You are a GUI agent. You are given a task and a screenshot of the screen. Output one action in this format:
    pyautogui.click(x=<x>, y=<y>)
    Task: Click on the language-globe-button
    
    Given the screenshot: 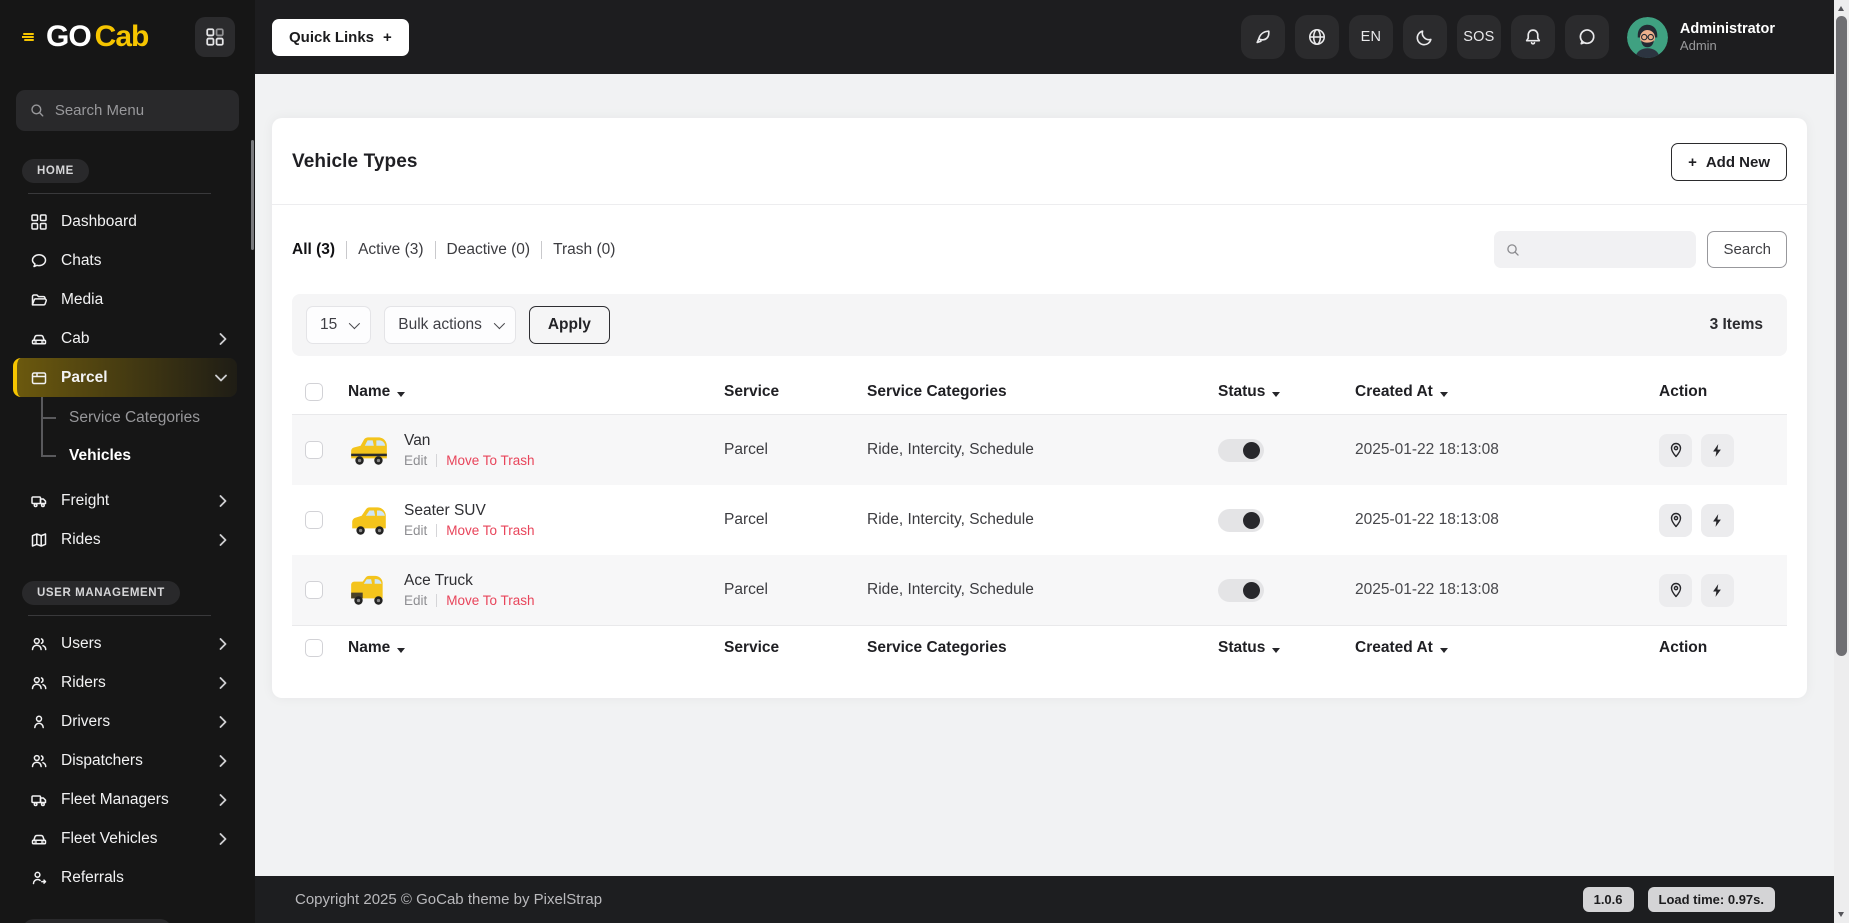 What is the action you would take?
    pyautogui.click(x=1316, y=37)
    